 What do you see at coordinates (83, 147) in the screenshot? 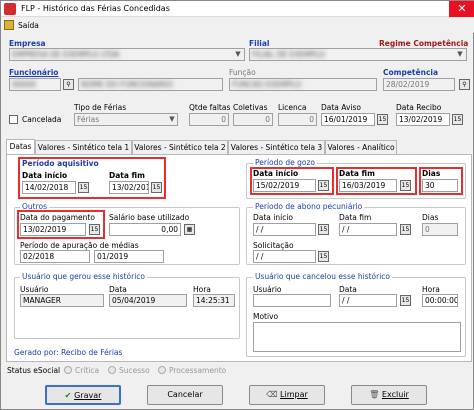
I see `tab-sintetico-1: Valores - Sintético tela 1` at bounding box center [83, 147].